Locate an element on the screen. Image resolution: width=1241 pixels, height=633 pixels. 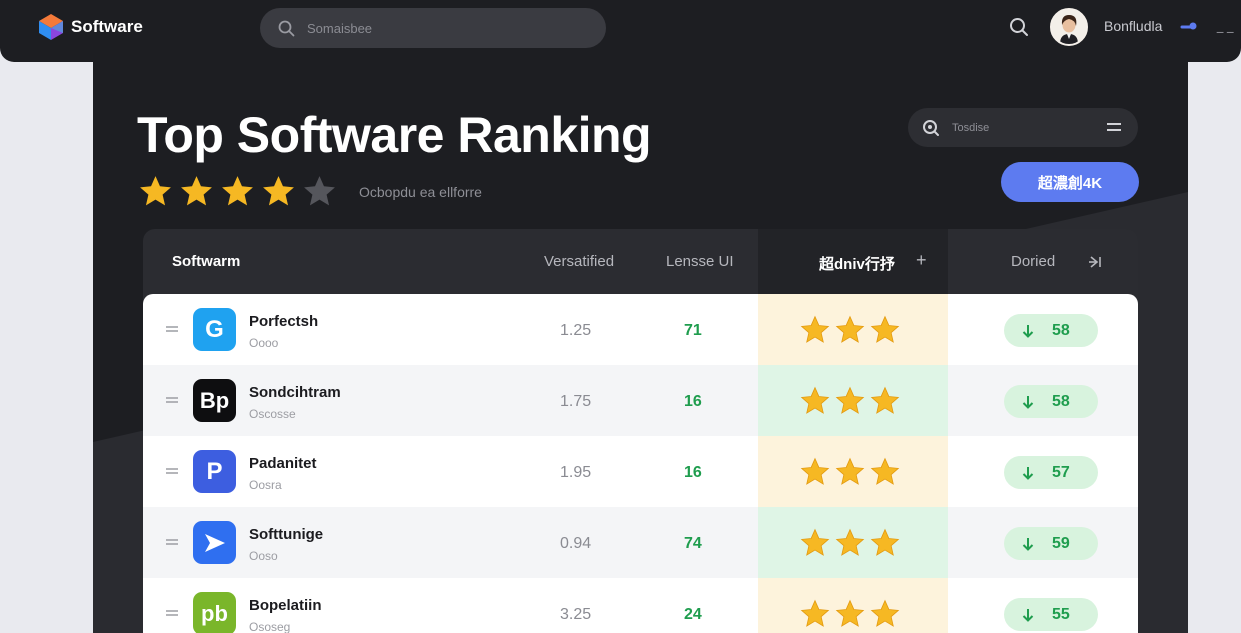
blue-g-app-icon: G is located at coordinates (214, 329).